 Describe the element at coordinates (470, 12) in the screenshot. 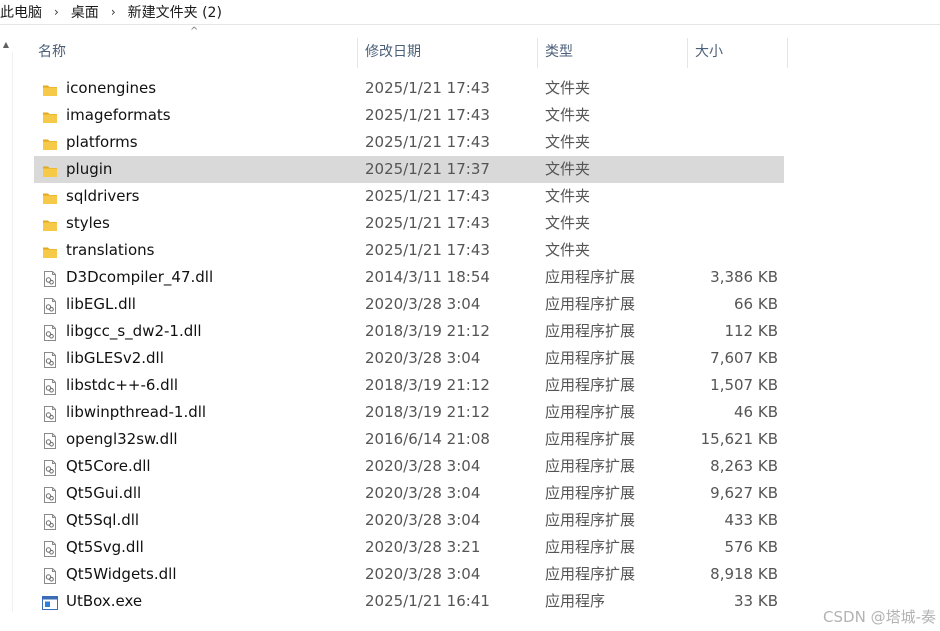

I see `address-bar: 此电脑 › 桌面 › 新建文件夹 (2)` at that location.